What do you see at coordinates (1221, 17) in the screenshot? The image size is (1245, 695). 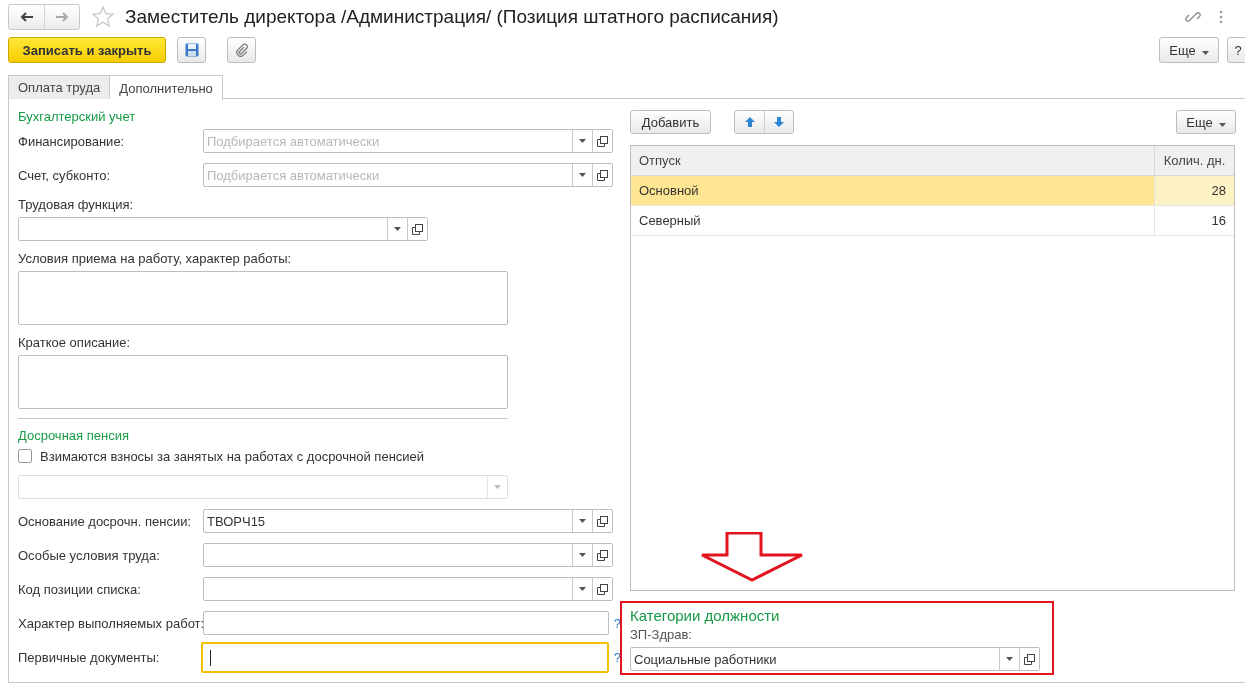 I see `more-dots-icon` at bounding box center [1221, 17].